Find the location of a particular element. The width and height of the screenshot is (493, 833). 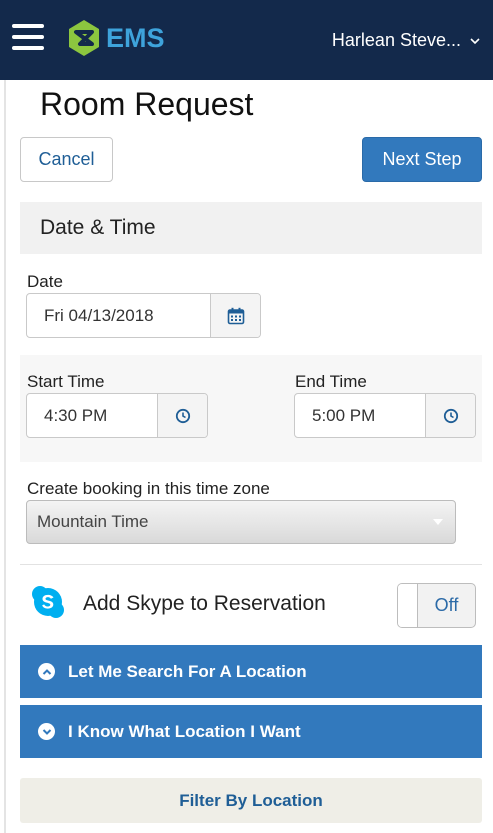

start-time-field: 4:30 PM is located at coordinates (117, 415).